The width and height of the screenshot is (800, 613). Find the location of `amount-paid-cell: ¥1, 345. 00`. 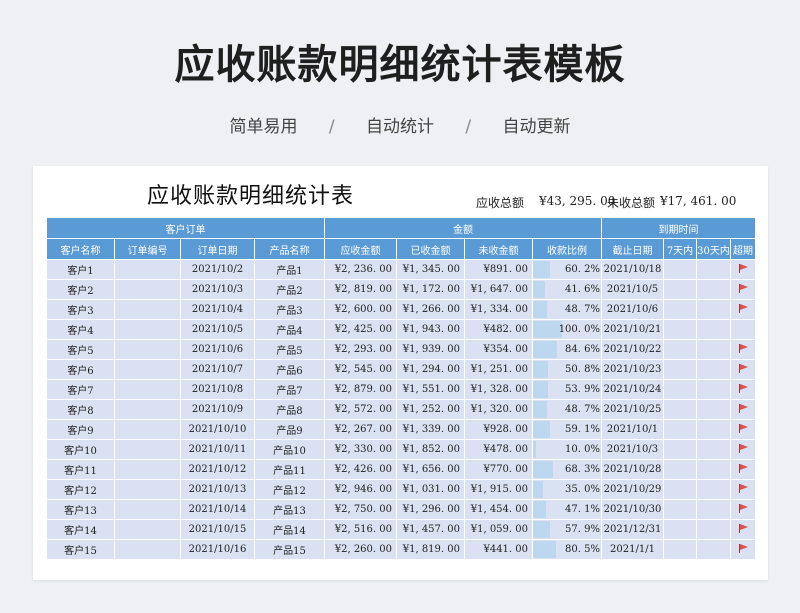

amount-paid-cell: ¥1, 345. 00 is located at coordinates (430, 269).